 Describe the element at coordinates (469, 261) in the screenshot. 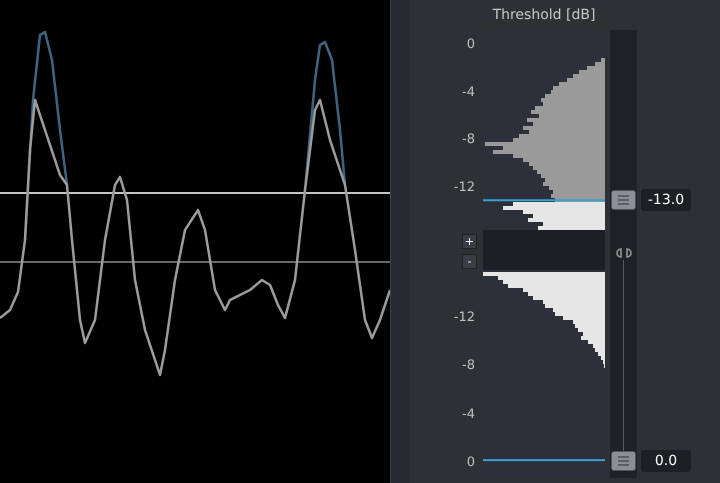

I see `zoom-out-button: -` at that location.